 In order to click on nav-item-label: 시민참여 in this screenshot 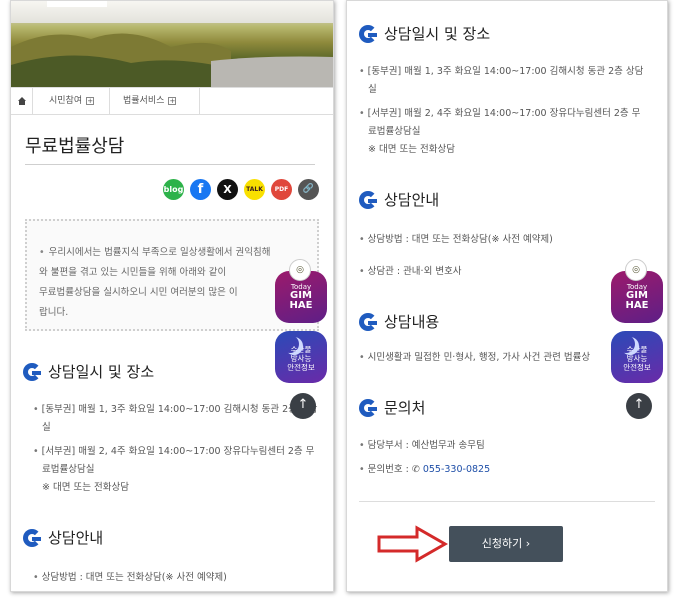, I will do `click(66, 101)`.